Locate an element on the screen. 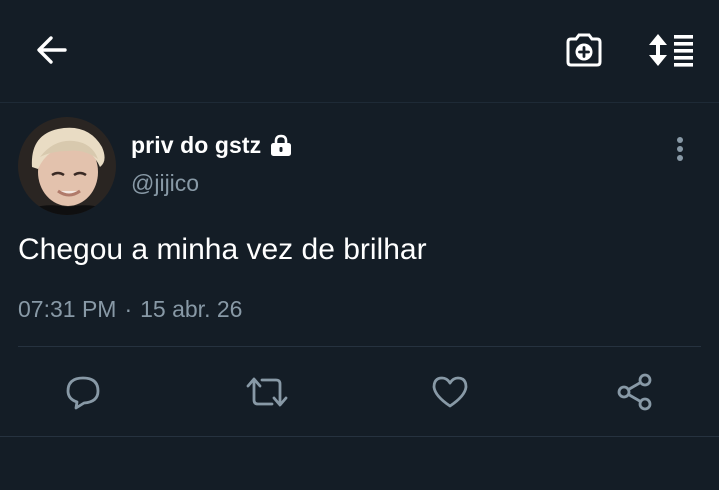  heart-icon is located at coordinates (450, 392).